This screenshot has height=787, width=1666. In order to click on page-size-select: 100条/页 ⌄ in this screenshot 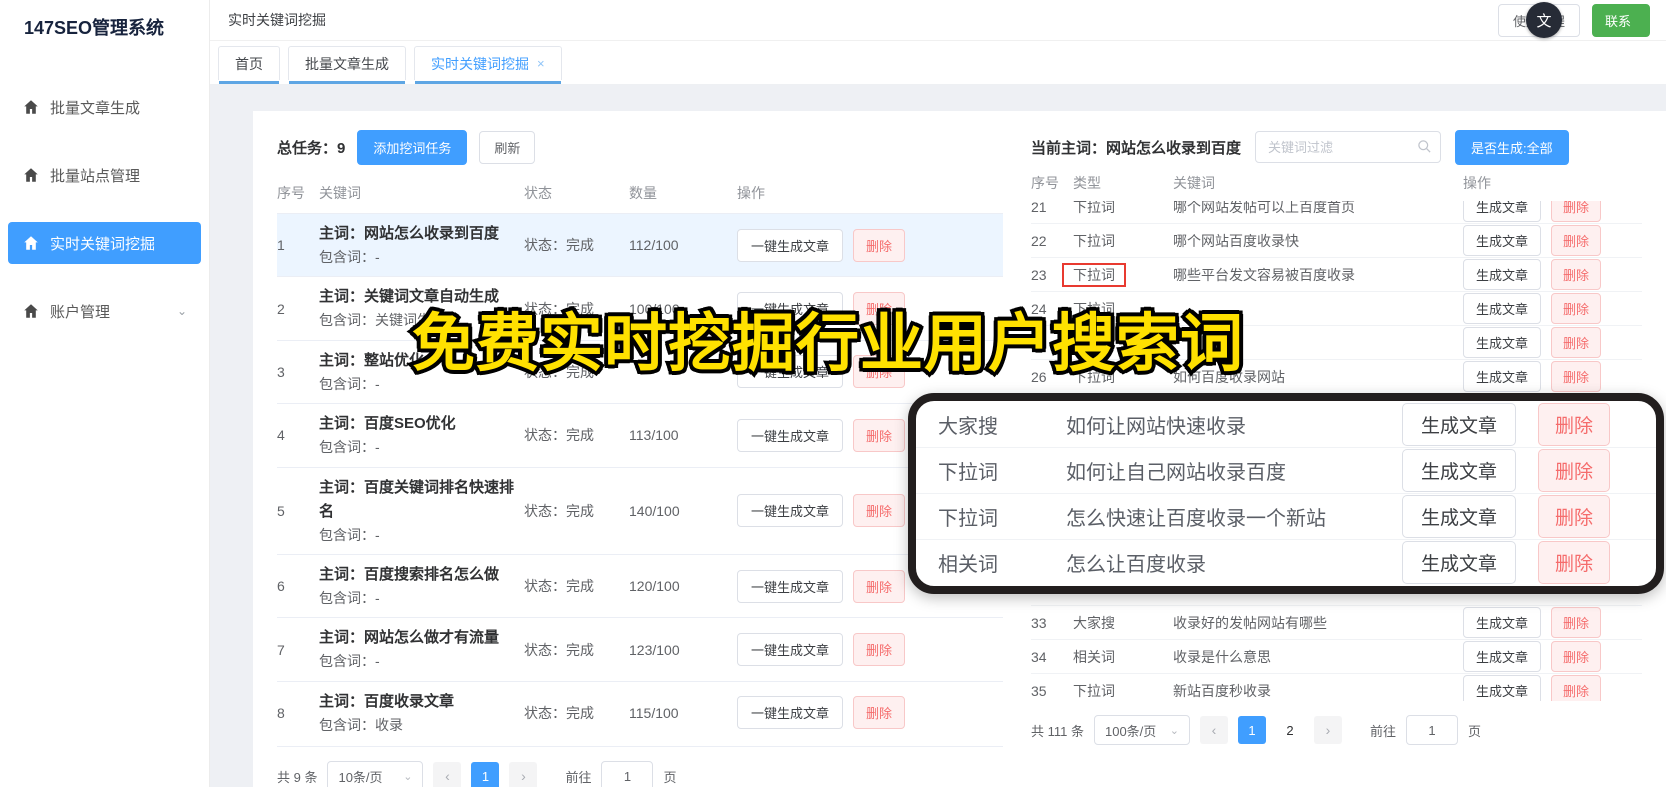, I will do `click(1141, 730)`.